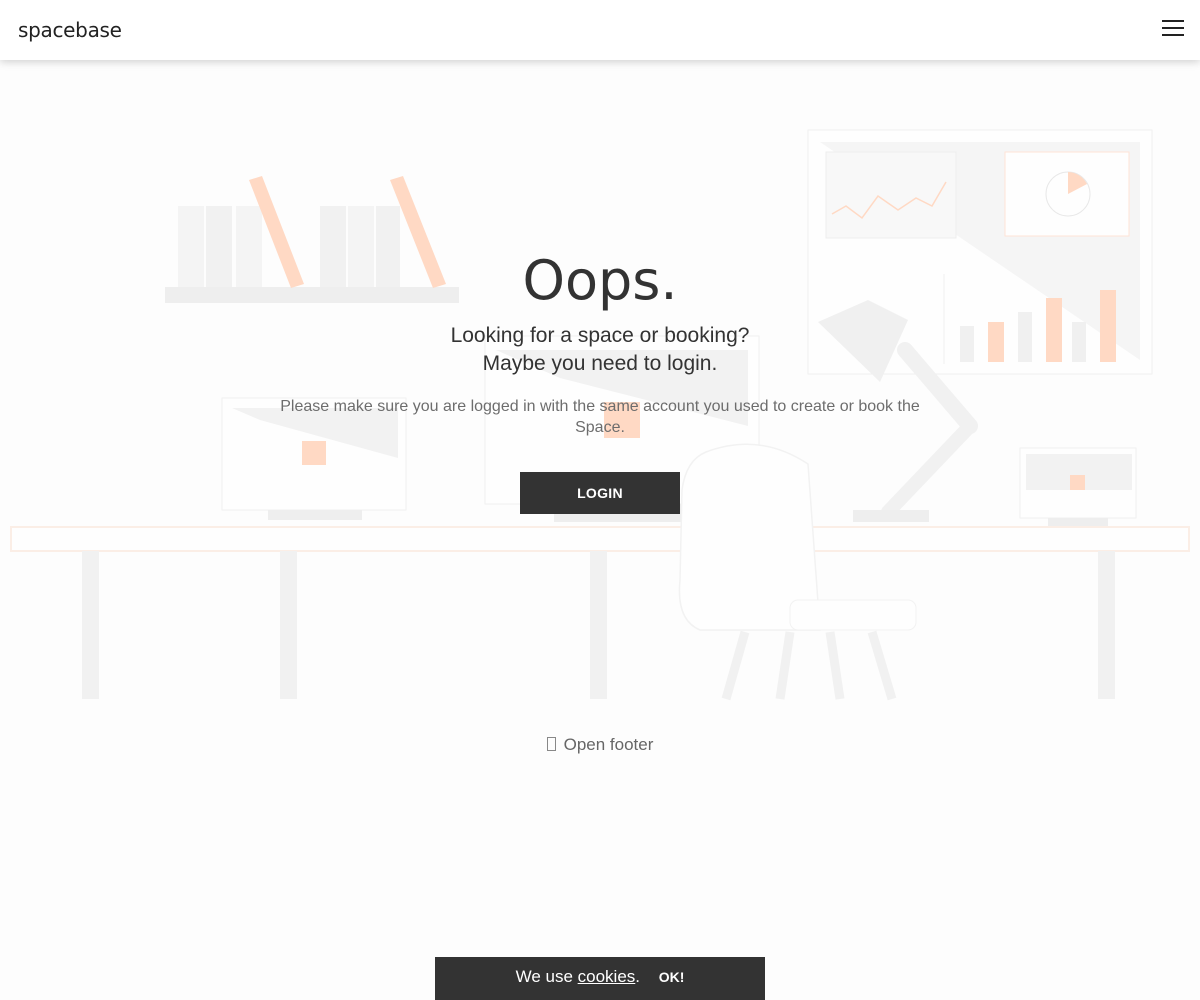  I want to click on page-title: Oops., so click(600, 280).